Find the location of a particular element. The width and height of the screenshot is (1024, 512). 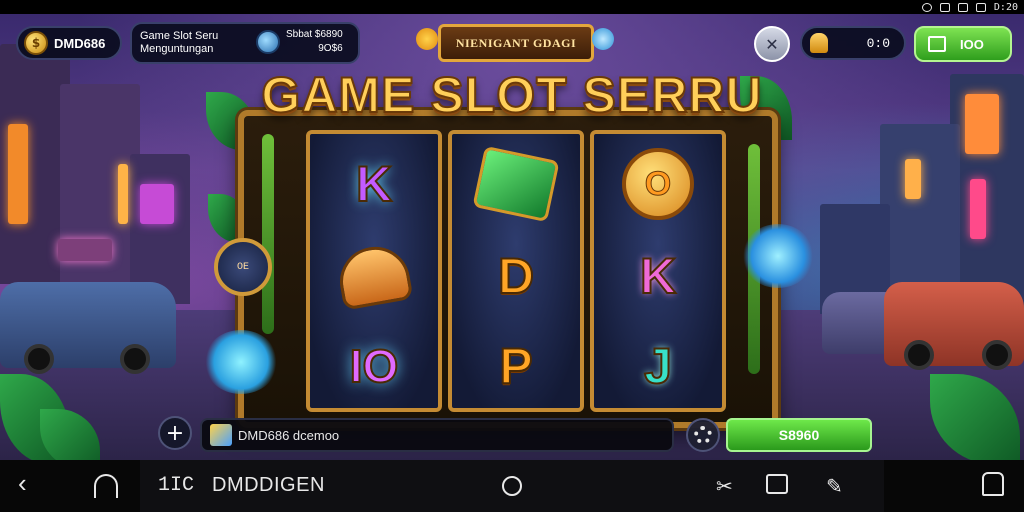

reel-2: D P is located at coordinates (516, 271).